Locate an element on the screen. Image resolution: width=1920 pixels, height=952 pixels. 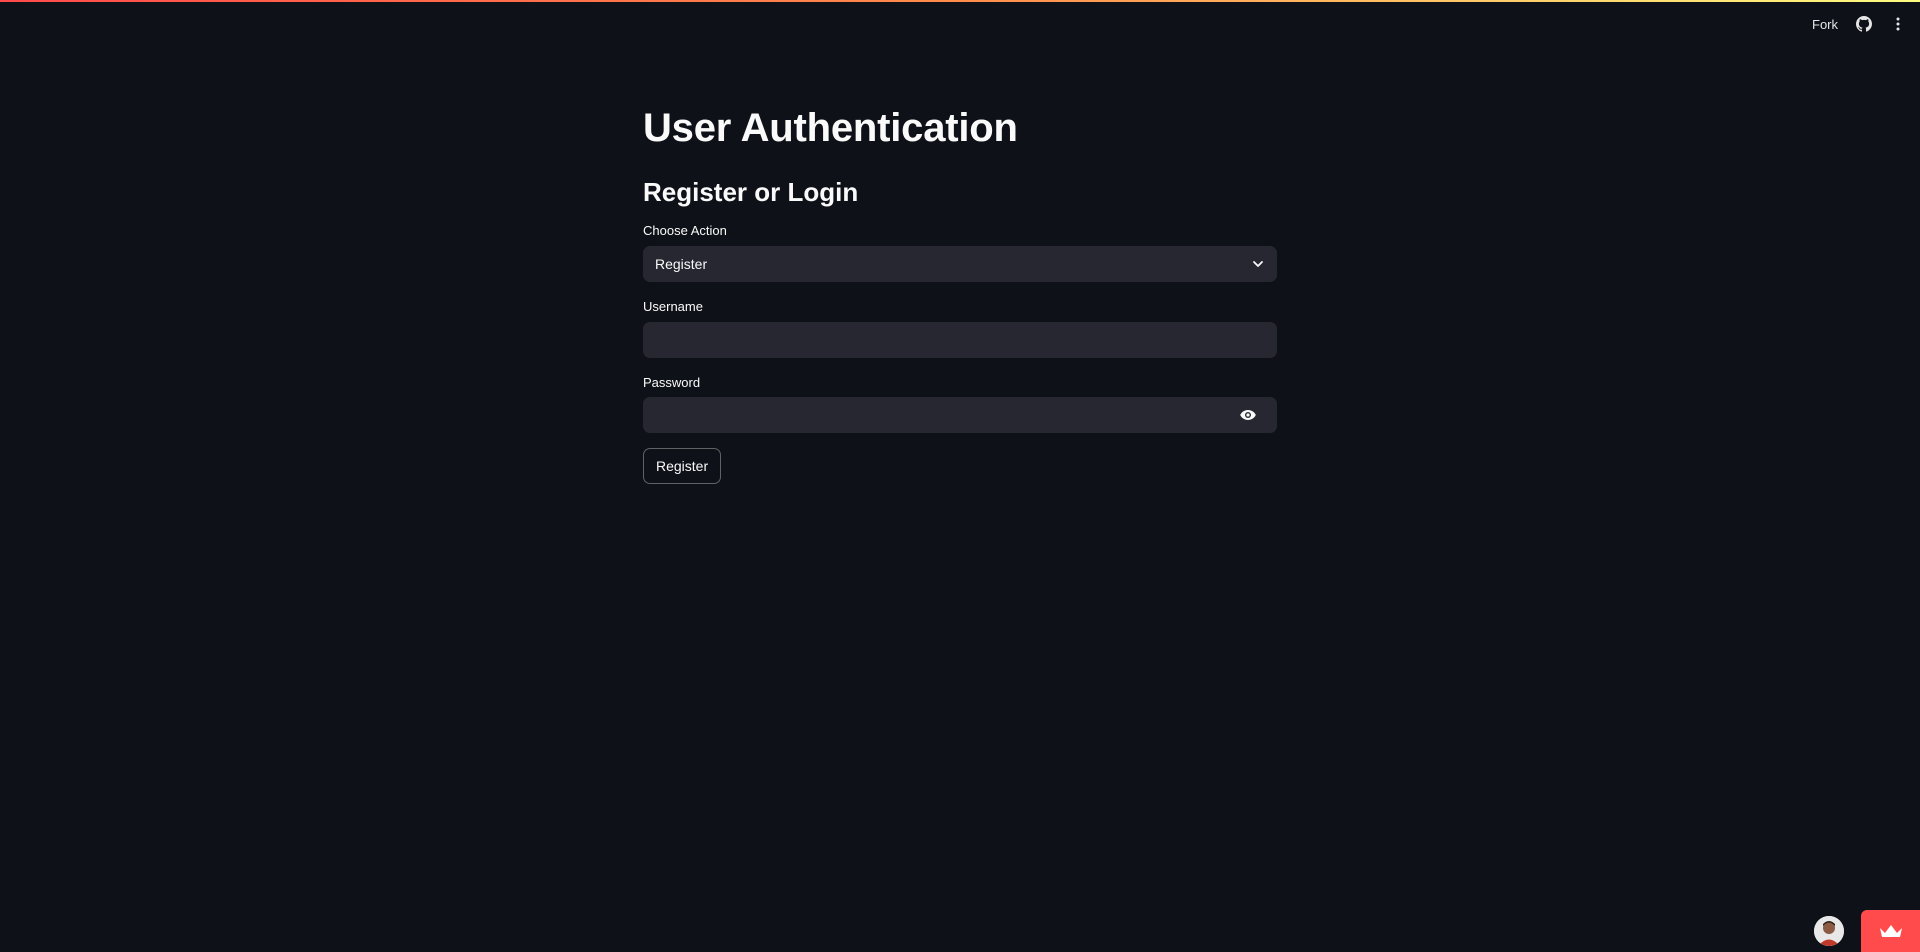
password-input is located at coordinates (960, 415).